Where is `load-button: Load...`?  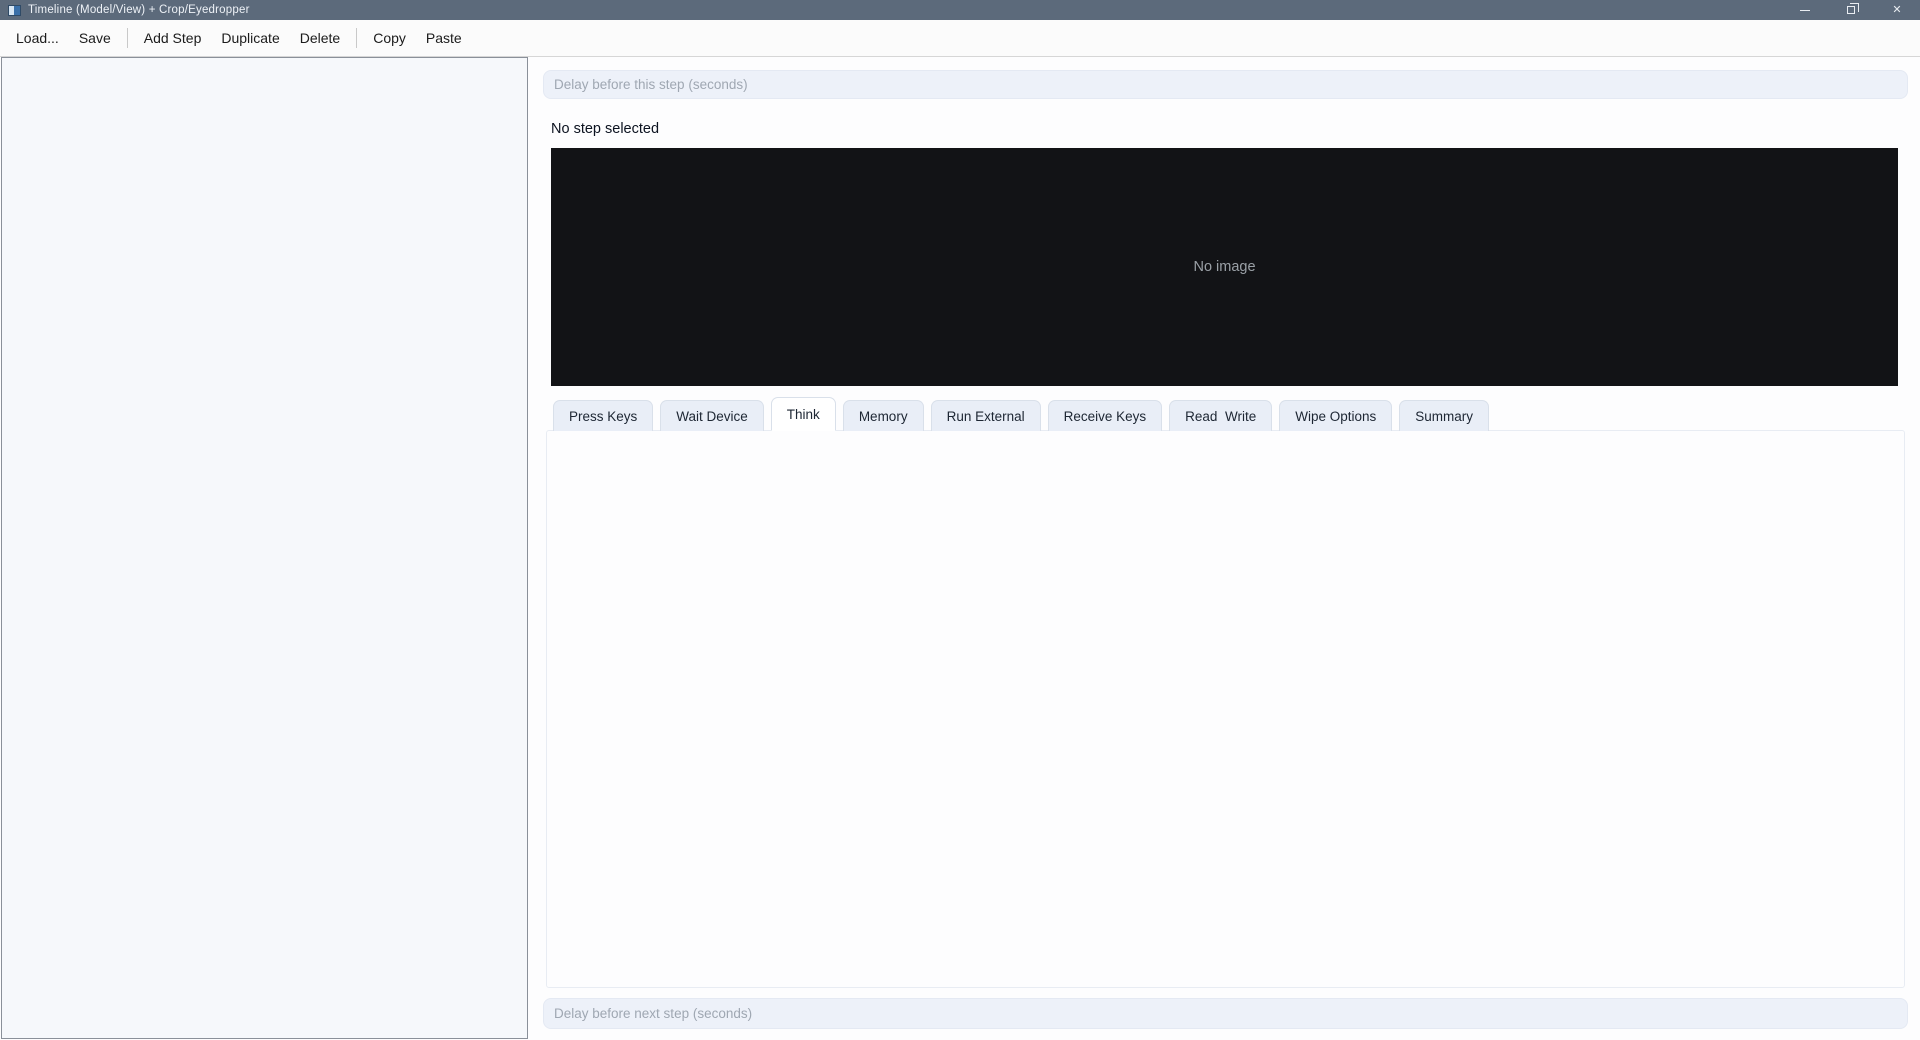
load-button: Load... is located at coordinates (37, 38).